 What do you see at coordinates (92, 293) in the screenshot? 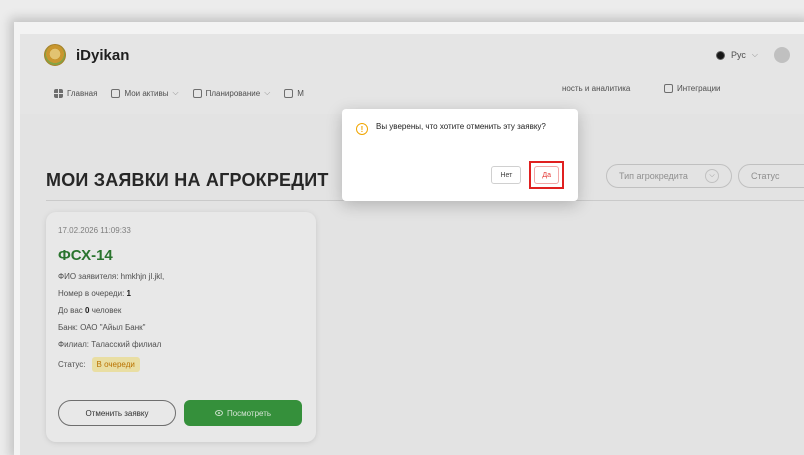
I see `queue-label: Номер в очереди:` at bounding box center [92, 293].